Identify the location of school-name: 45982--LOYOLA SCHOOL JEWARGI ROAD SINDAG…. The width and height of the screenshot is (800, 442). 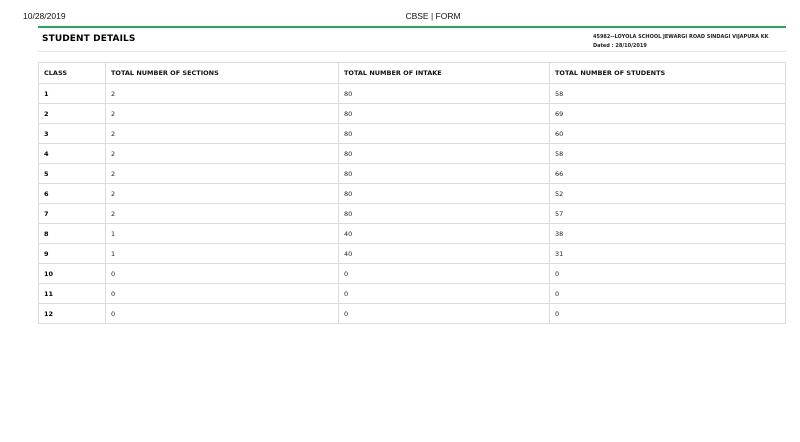
(681, 37).